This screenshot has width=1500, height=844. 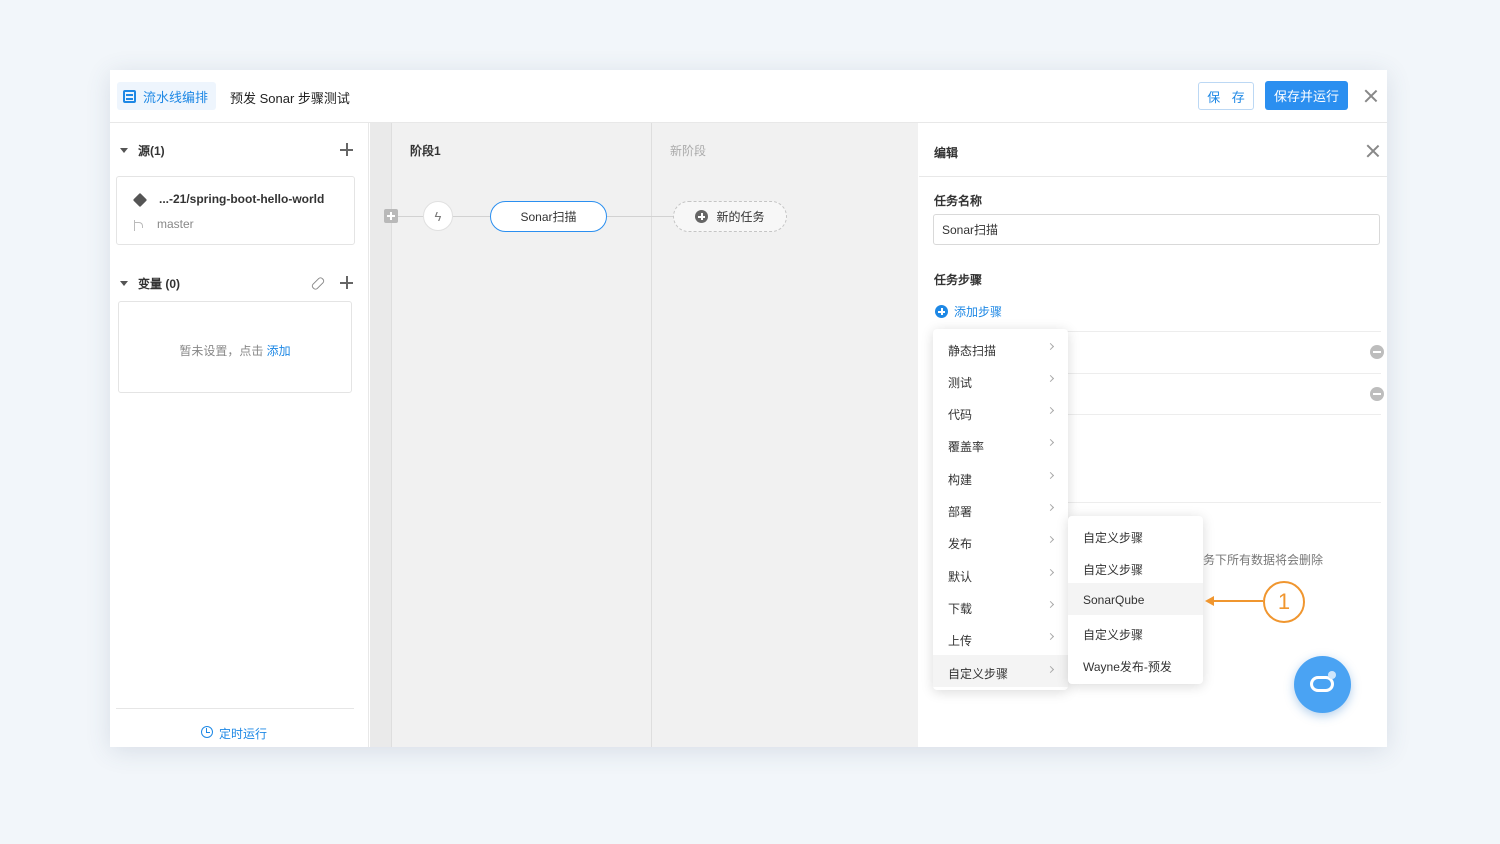 I want to click on new-task-label: 新的任务, so click(x=740, y=217).